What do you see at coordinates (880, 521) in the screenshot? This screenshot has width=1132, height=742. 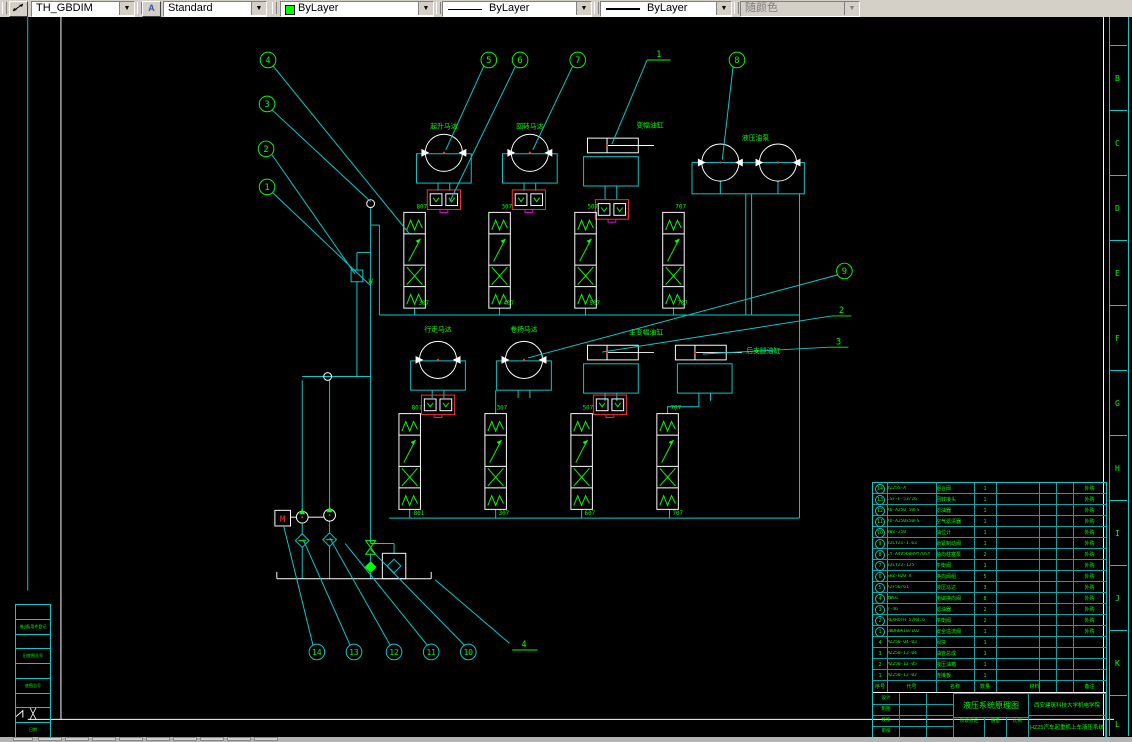 I see `bom-no: 11` at bounding box center [880, 521].